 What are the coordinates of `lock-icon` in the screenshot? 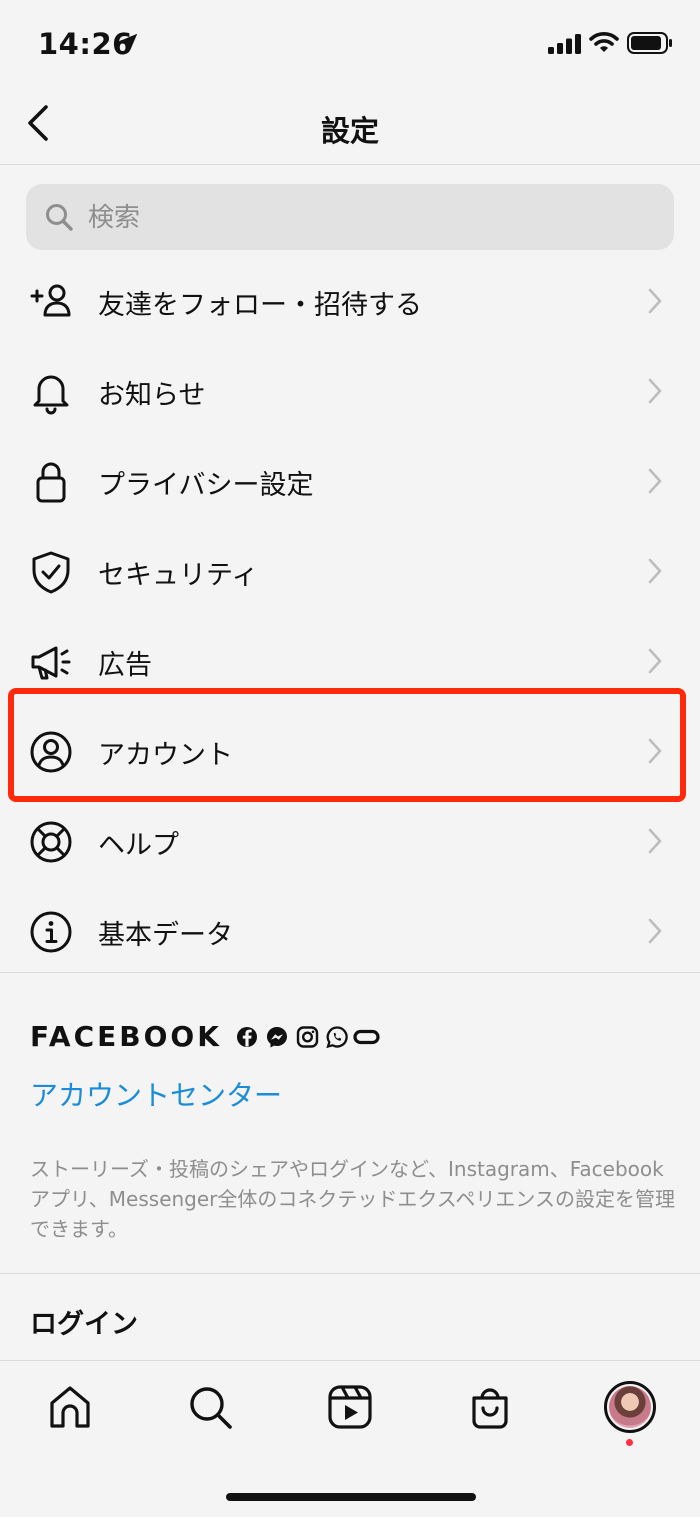 It's located at (51, 482).